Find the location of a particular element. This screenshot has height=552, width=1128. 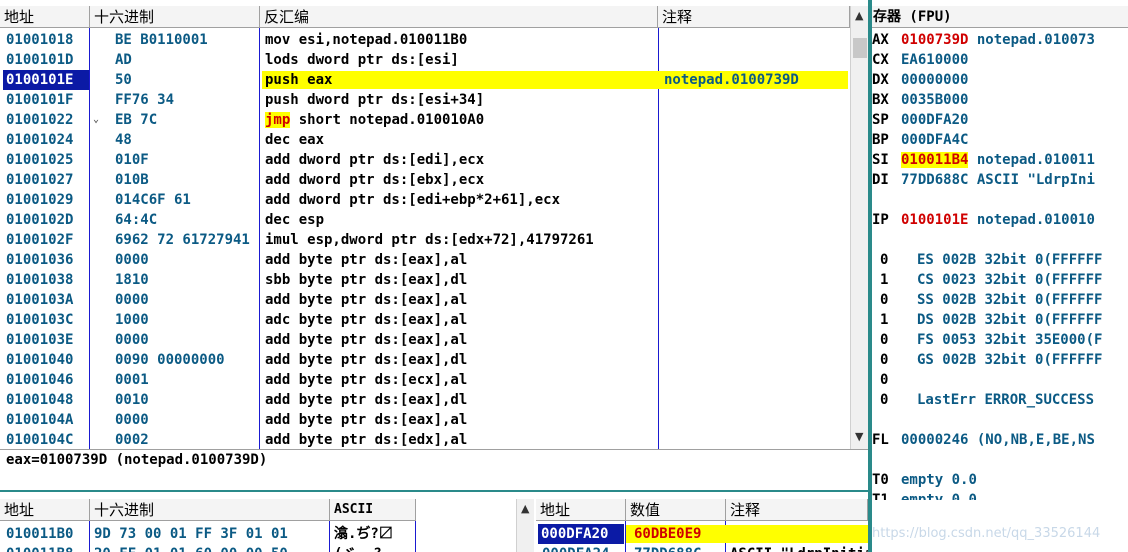

disasm-cell: push dword ptr ds:[esi+34] is located at coordinates (461, 100).